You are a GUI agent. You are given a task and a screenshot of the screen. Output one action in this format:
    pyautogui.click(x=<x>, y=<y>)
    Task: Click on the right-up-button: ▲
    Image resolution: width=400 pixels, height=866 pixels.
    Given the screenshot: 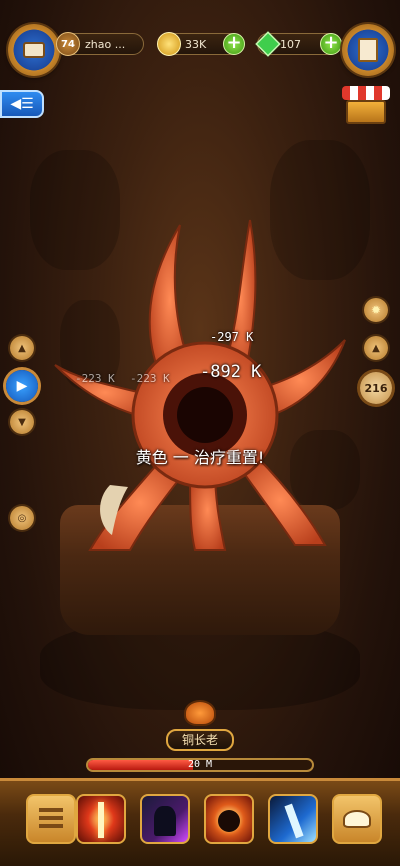 What is the action you would take?
    pyautogui.click(x=376, y=348)
    